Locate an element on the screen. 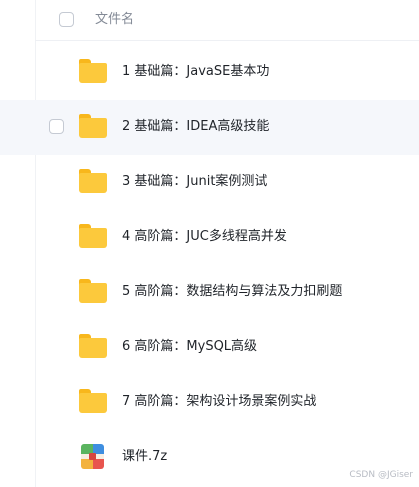 This screenshot has width=419, height=487. file-row: 2 基础篇：IDEA高级技能 is located at coordinates (209, 127).